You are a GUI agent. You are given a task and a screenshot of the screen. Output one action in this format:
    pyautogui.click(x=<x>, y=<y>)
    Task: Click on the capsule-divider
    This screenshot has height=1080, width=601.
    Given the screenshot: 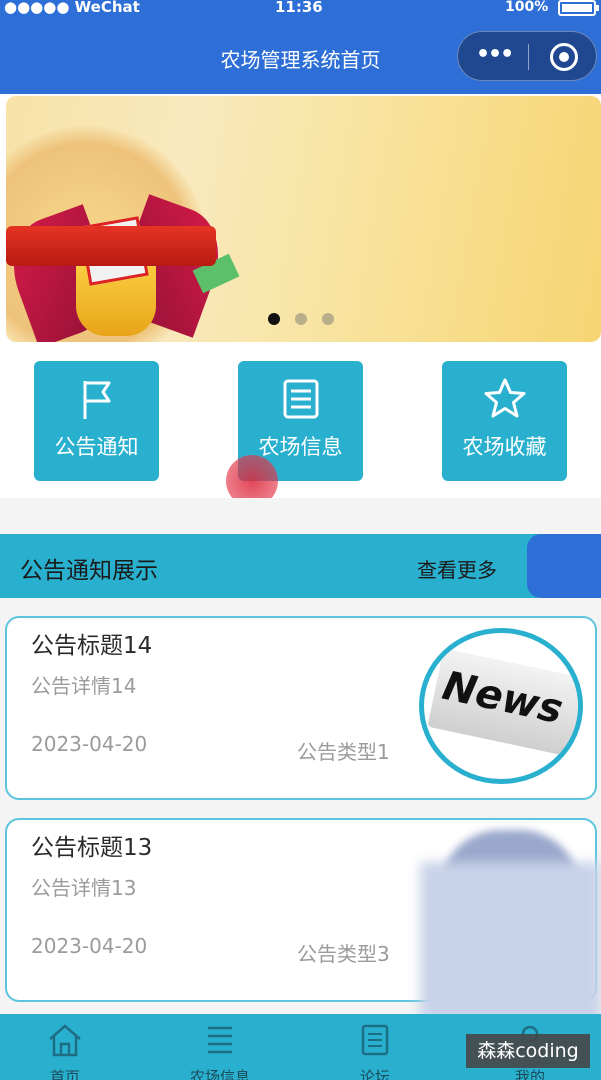 What is the action you would take?
    pyautogui.click(x=528, y=57)
    